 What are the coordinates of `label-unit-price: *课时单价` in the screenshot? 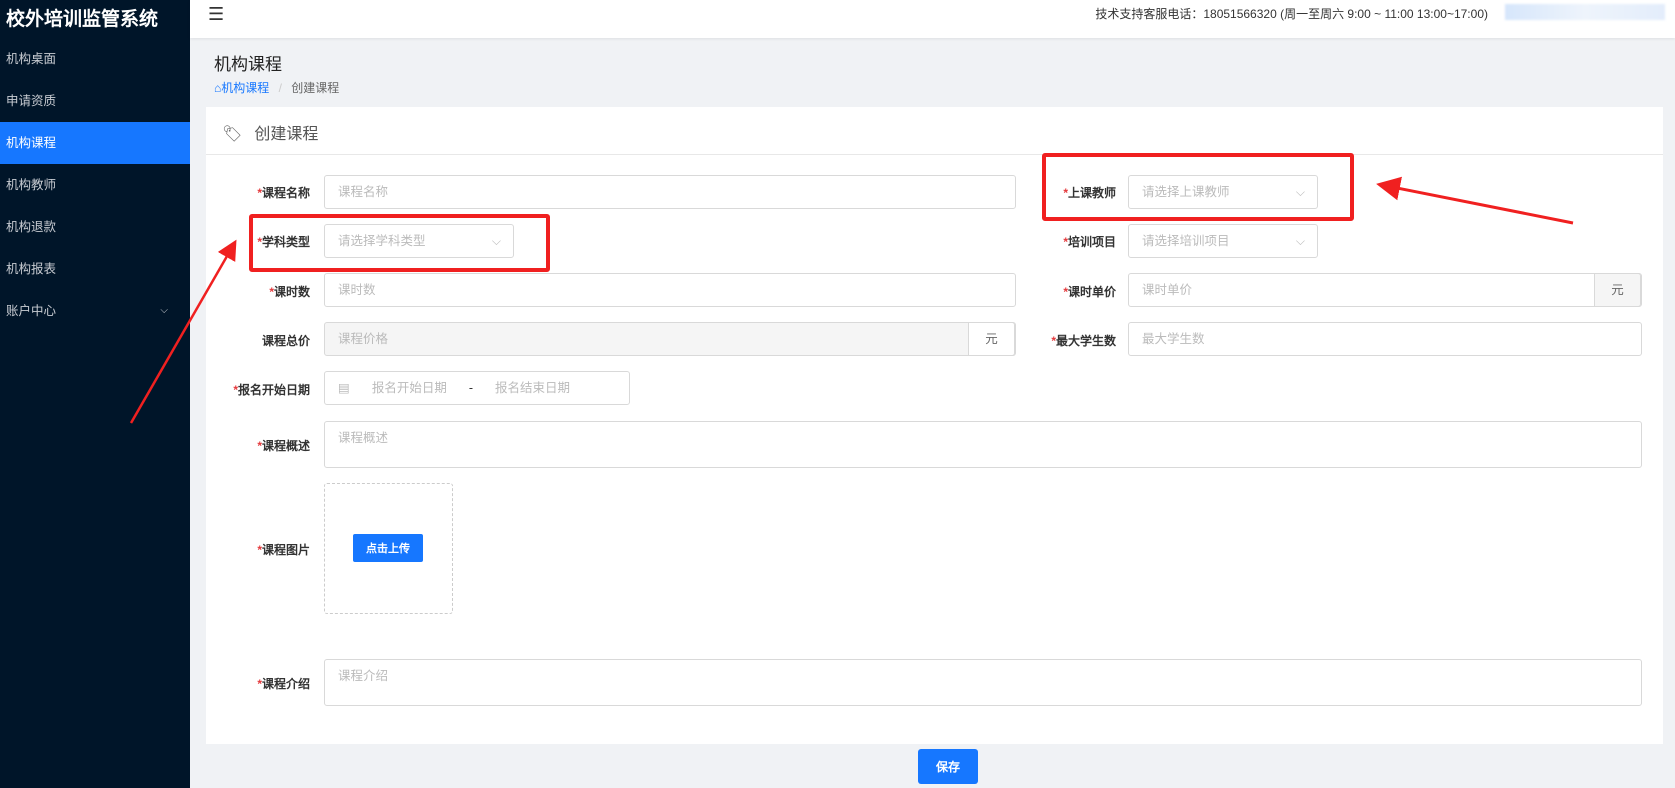 It's located at (1089, 292).